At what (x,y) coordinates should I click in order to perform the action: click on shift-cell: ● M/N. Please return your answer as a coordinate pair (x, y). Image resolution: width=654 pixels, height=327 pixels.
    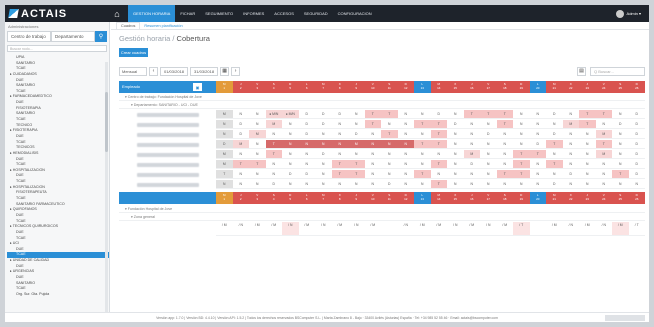
    Looking at the image, I should click on (290, 114).